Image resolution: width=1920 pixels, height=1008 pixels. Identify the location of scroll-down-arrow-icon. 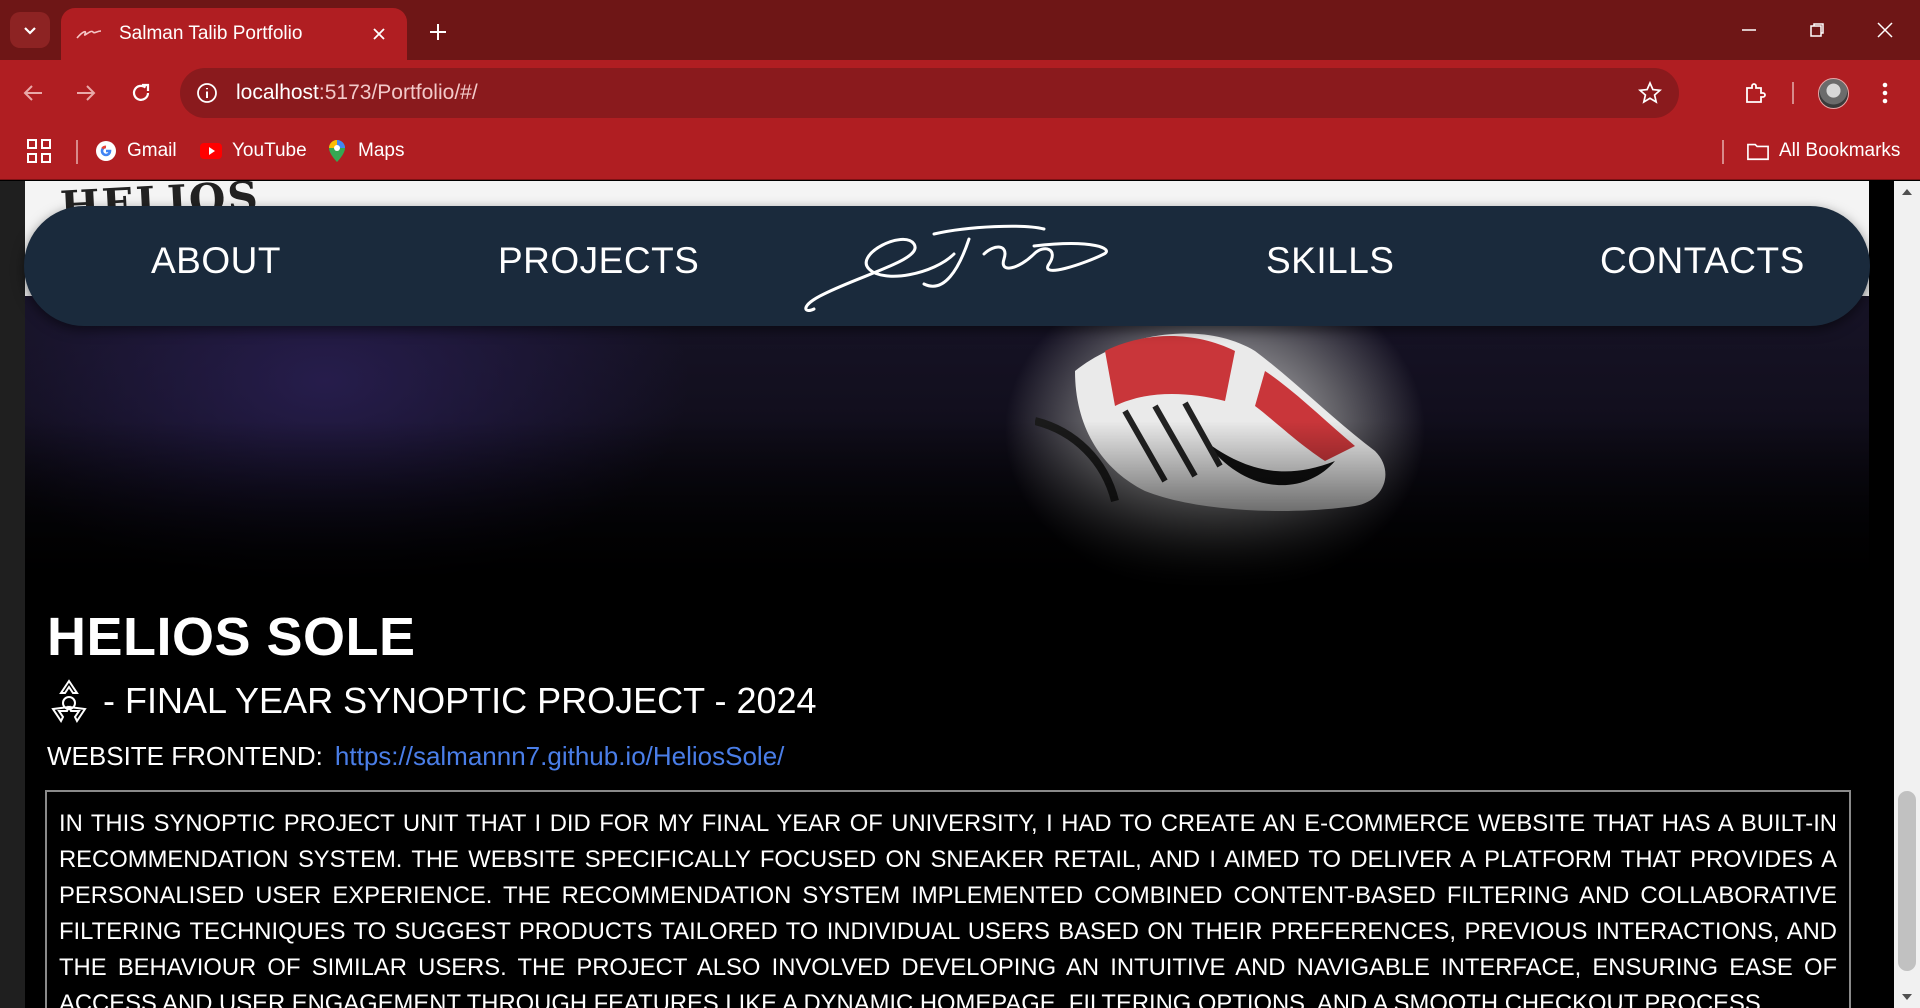
(1907, 997).